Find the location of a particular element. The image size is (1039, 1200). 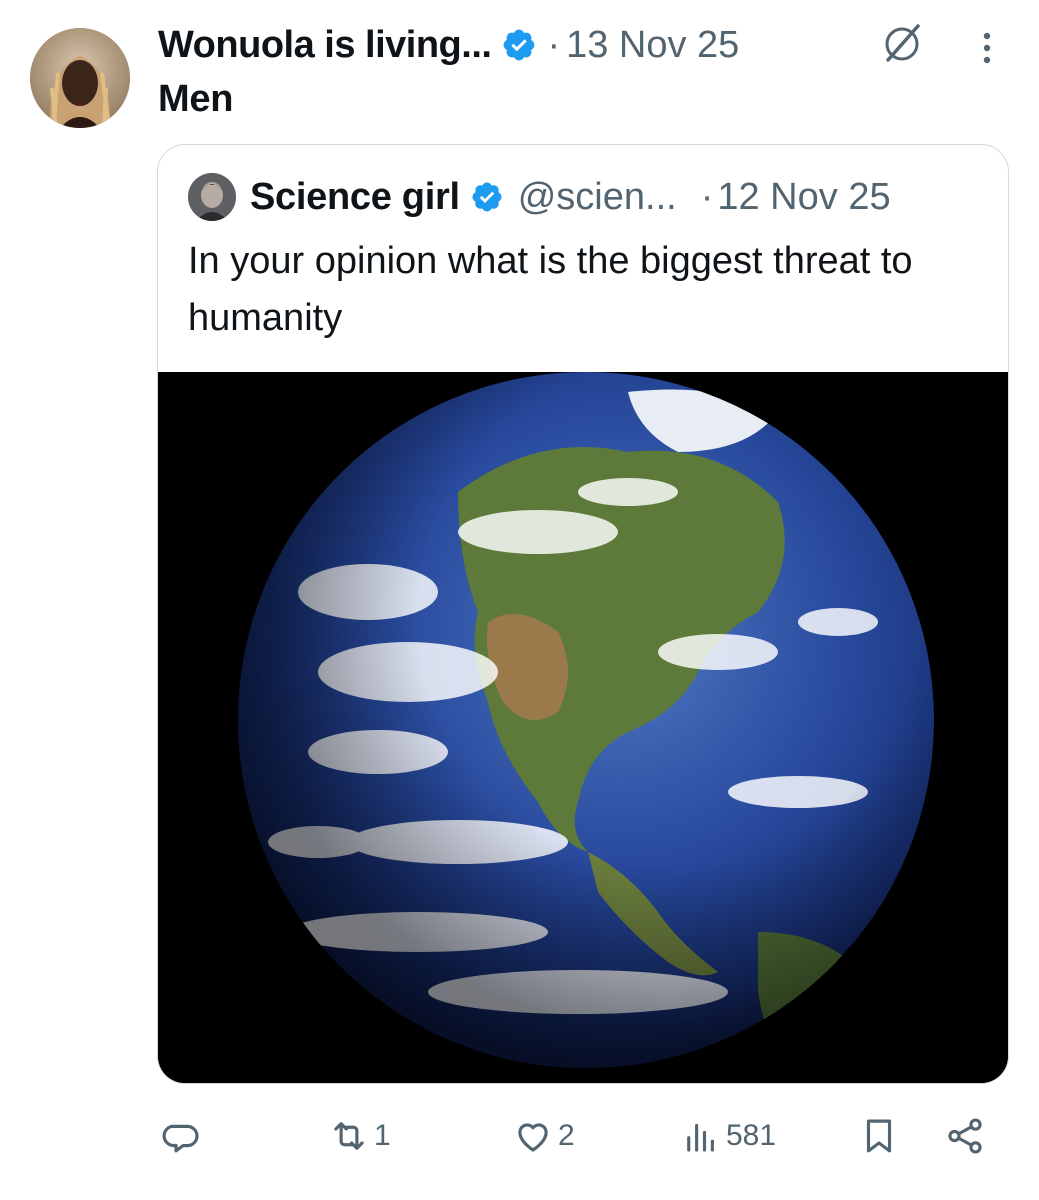

like-button: 2 is located at coordinates (543, 1136).